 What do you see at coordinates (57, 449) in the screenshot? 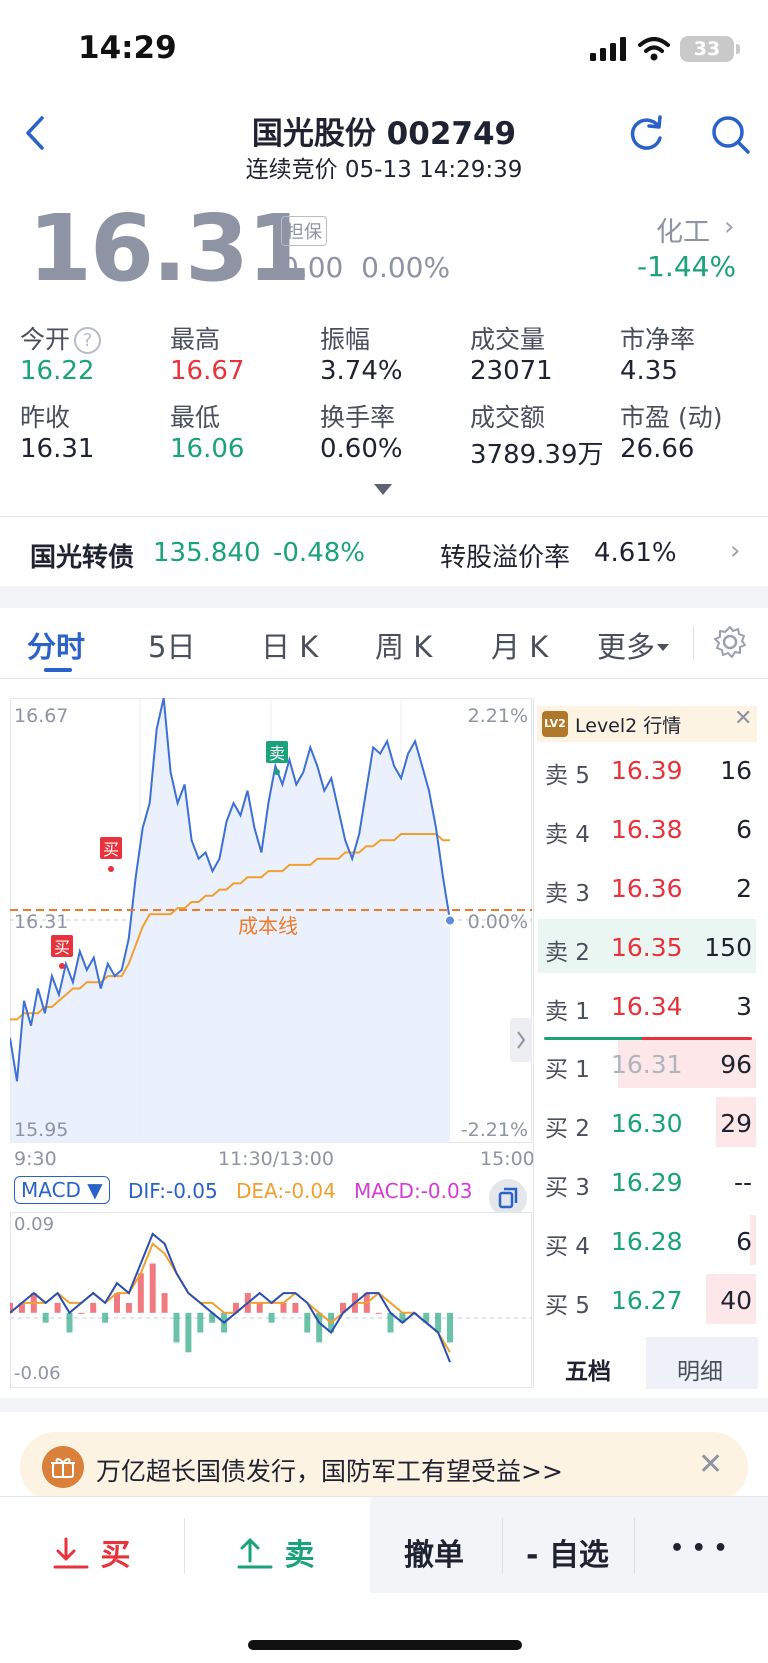
I see `stat-value: 16.31` at bounding box center [57, 449].